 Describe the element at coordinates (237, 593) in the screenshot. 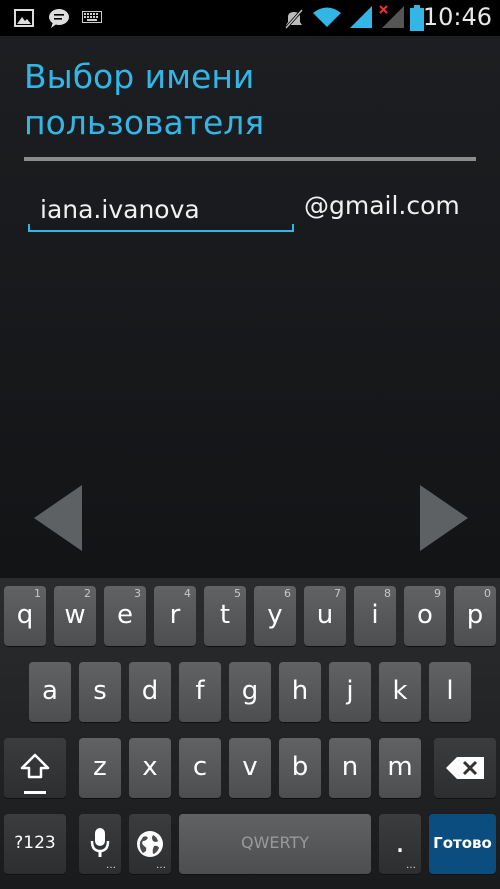

I see `key-hint: 5` at that location.